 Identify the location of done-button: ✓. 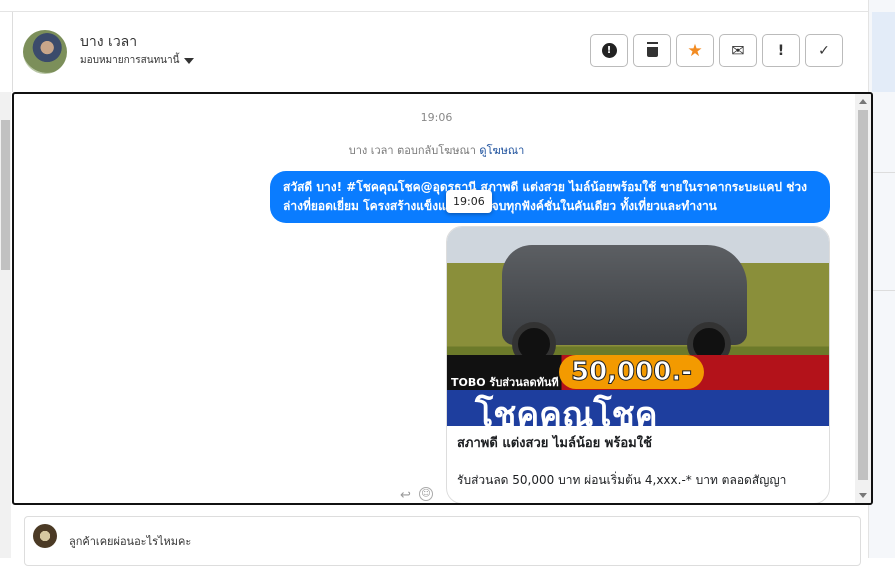
(824, 50).